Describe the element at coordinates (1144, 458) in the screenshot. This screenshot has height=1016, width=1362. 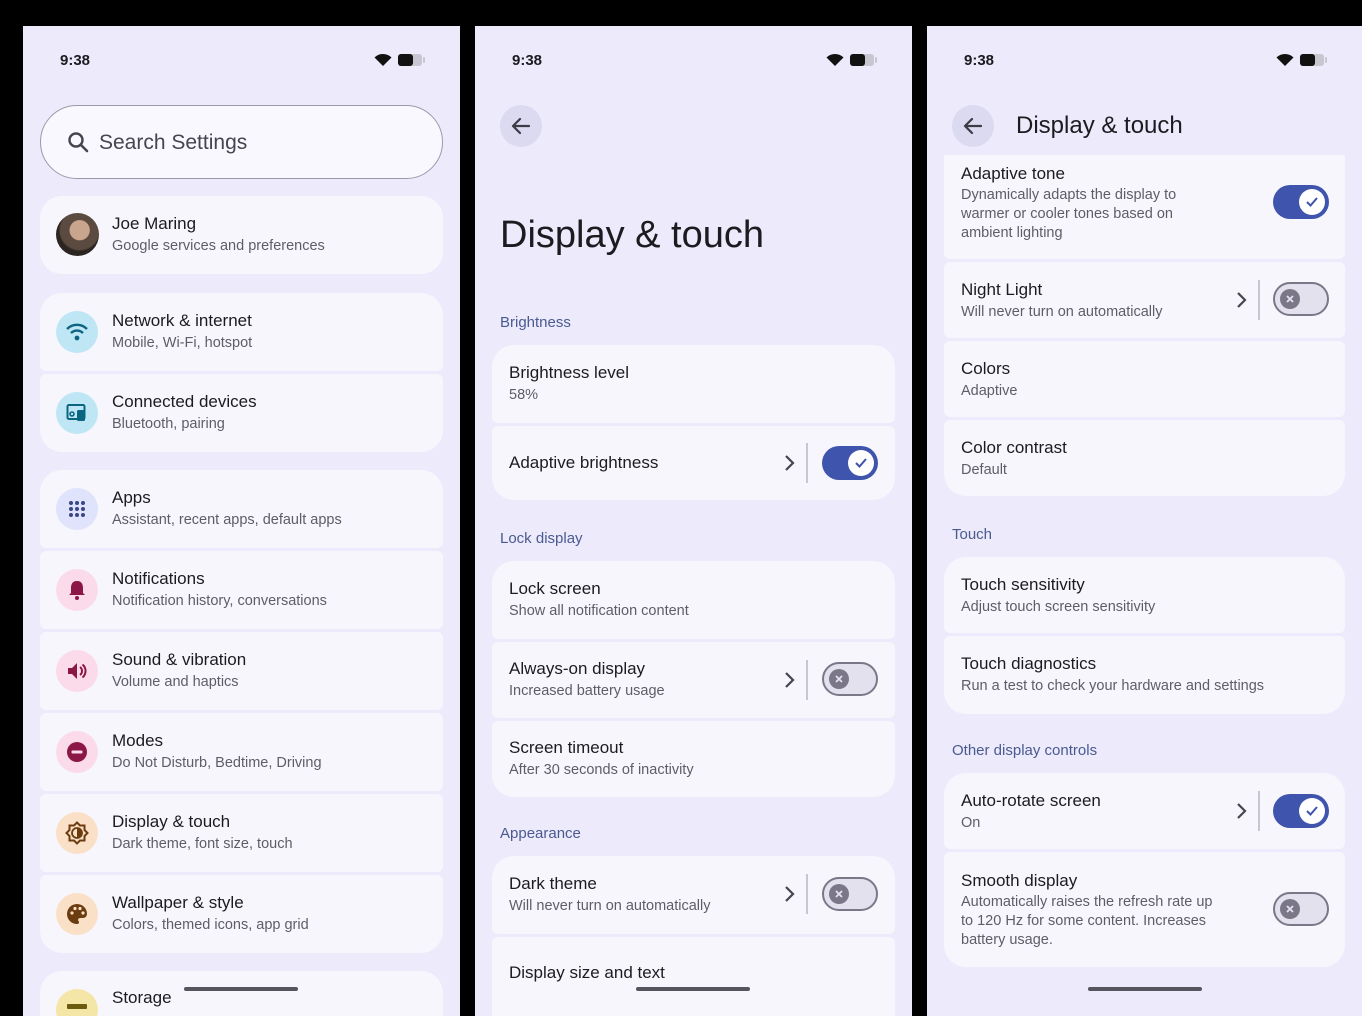
I see `color-contrast-row: Color contrast Default` at that location.